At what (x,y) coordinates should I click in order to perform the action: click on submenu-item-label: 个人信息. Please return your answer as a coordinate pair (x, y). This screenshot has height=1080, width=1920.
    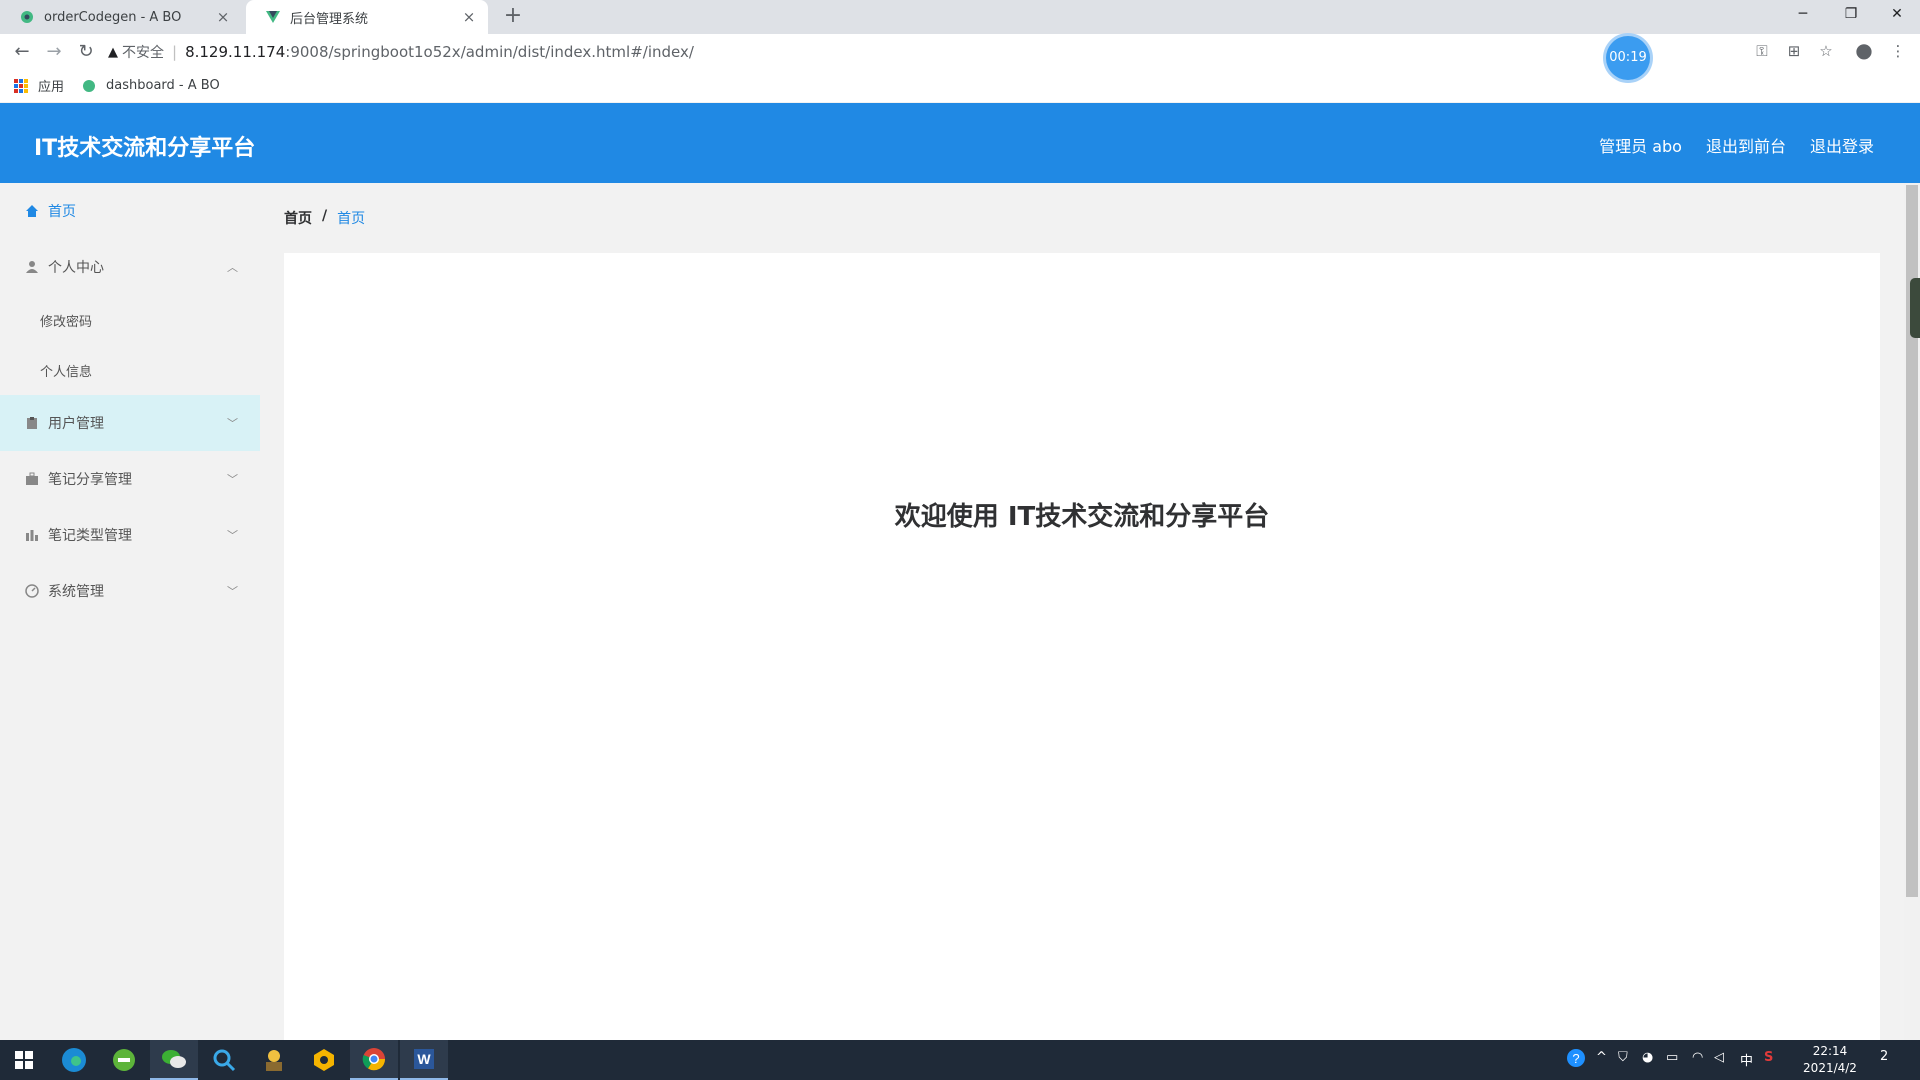
    Looking at the image, I should click on (66, 372).